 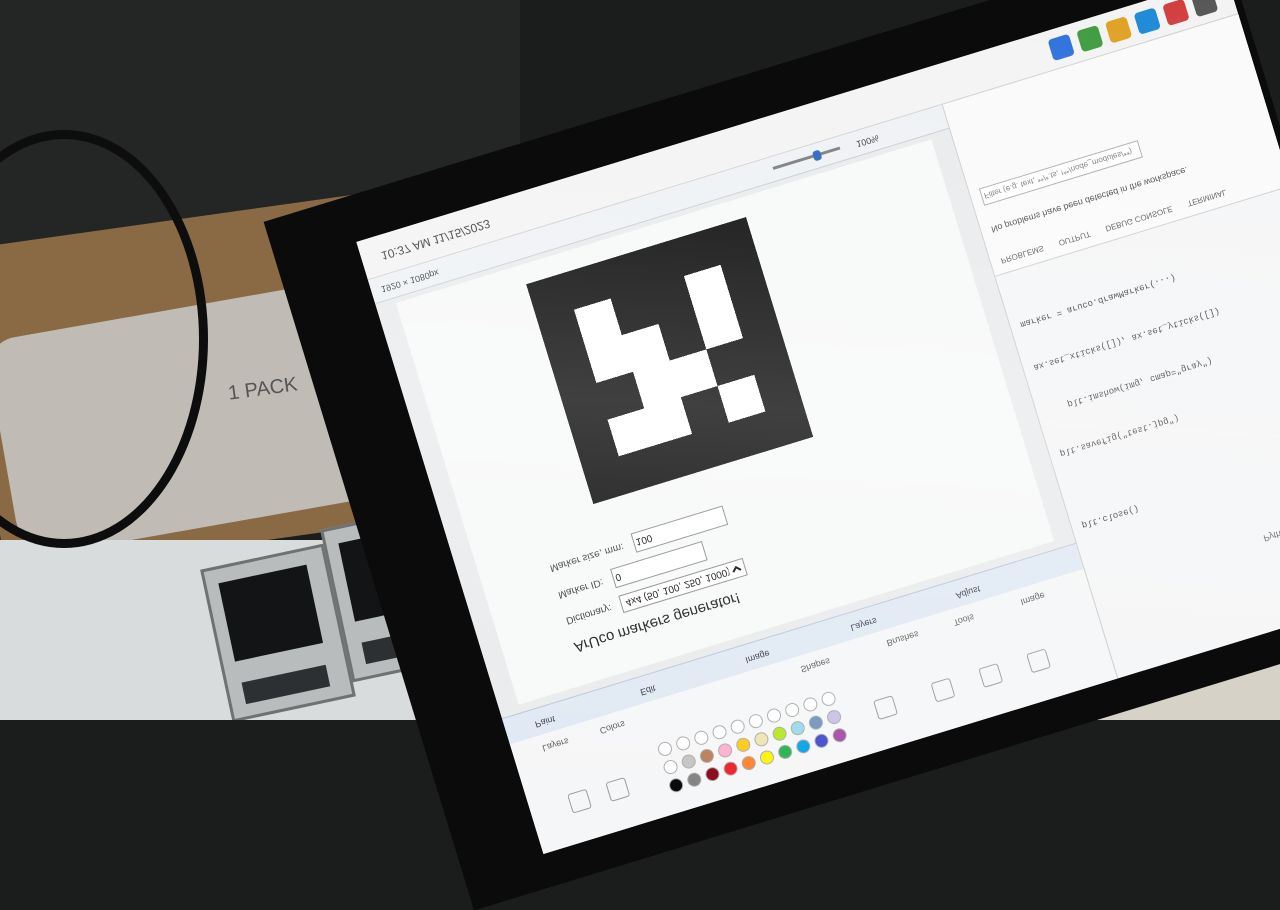 What do you see at coordinates (968, 592) in the screenshot?
I see `tab-adjust: Adjust` at bounding box center [968, 592].